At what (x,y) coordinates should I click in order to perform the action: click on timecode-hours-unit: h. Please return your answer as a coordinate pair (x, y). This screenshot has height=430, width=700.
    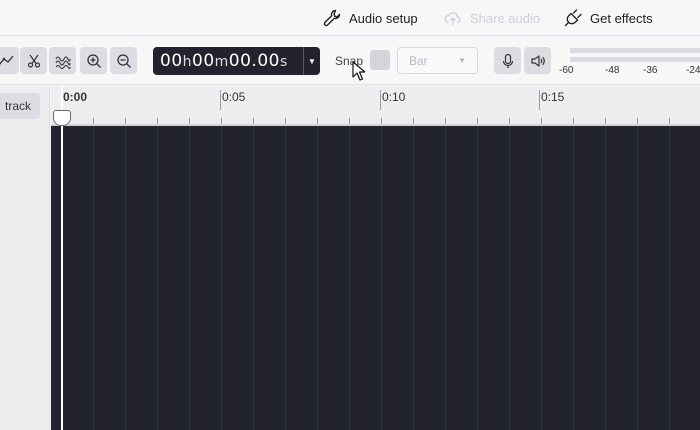
    Looking at the image, I should click on (187, 62).